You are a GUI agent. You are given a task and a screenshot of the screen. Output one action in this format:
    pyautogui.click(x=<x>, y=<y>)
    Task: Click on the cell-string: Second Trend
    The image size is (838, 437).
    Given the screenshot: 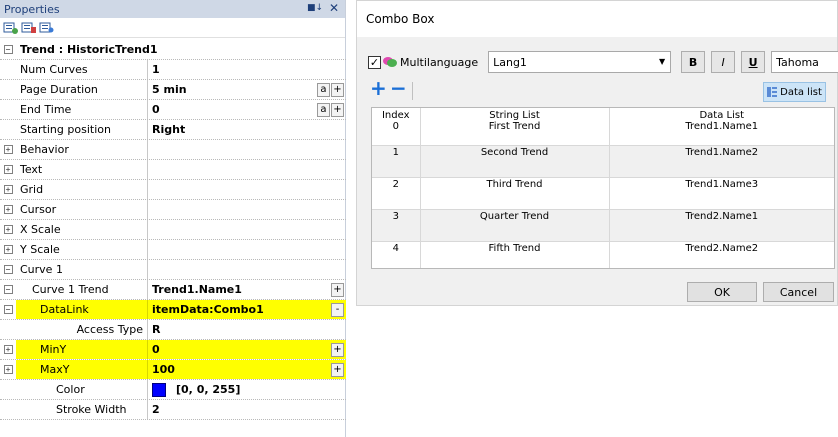 What is the action you would take?
    pyautogui.click(x=515, y=161)
    